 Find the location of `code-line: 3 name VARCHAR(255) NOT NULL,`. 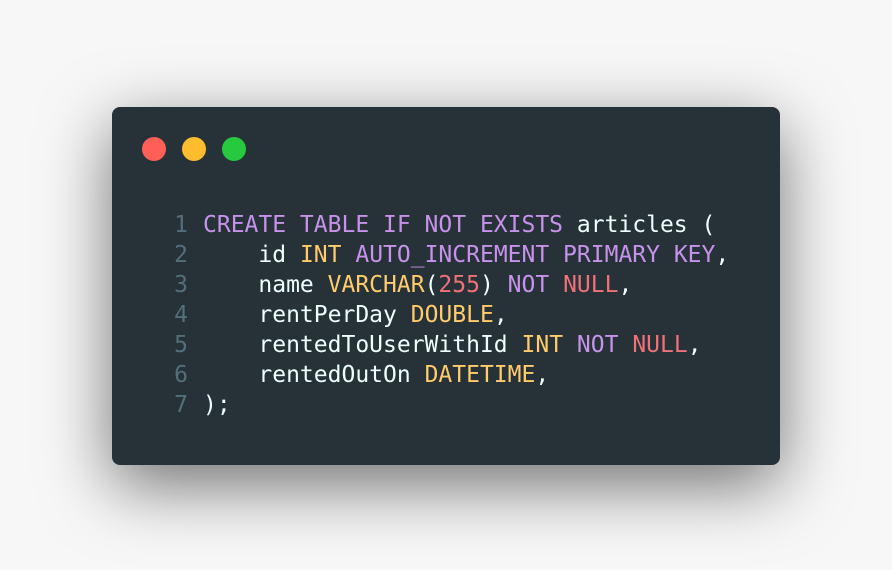

code-line: 3 name VARCHAR(255) NOT NULL, is located at coordinates (446, 285).